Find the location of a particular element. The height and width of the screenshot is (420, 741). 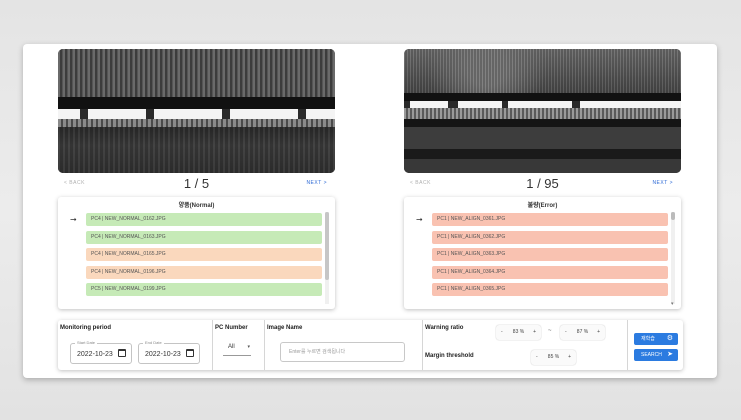

retrain-button: 재학습 ⚙ is located at coordinates (656, 339).